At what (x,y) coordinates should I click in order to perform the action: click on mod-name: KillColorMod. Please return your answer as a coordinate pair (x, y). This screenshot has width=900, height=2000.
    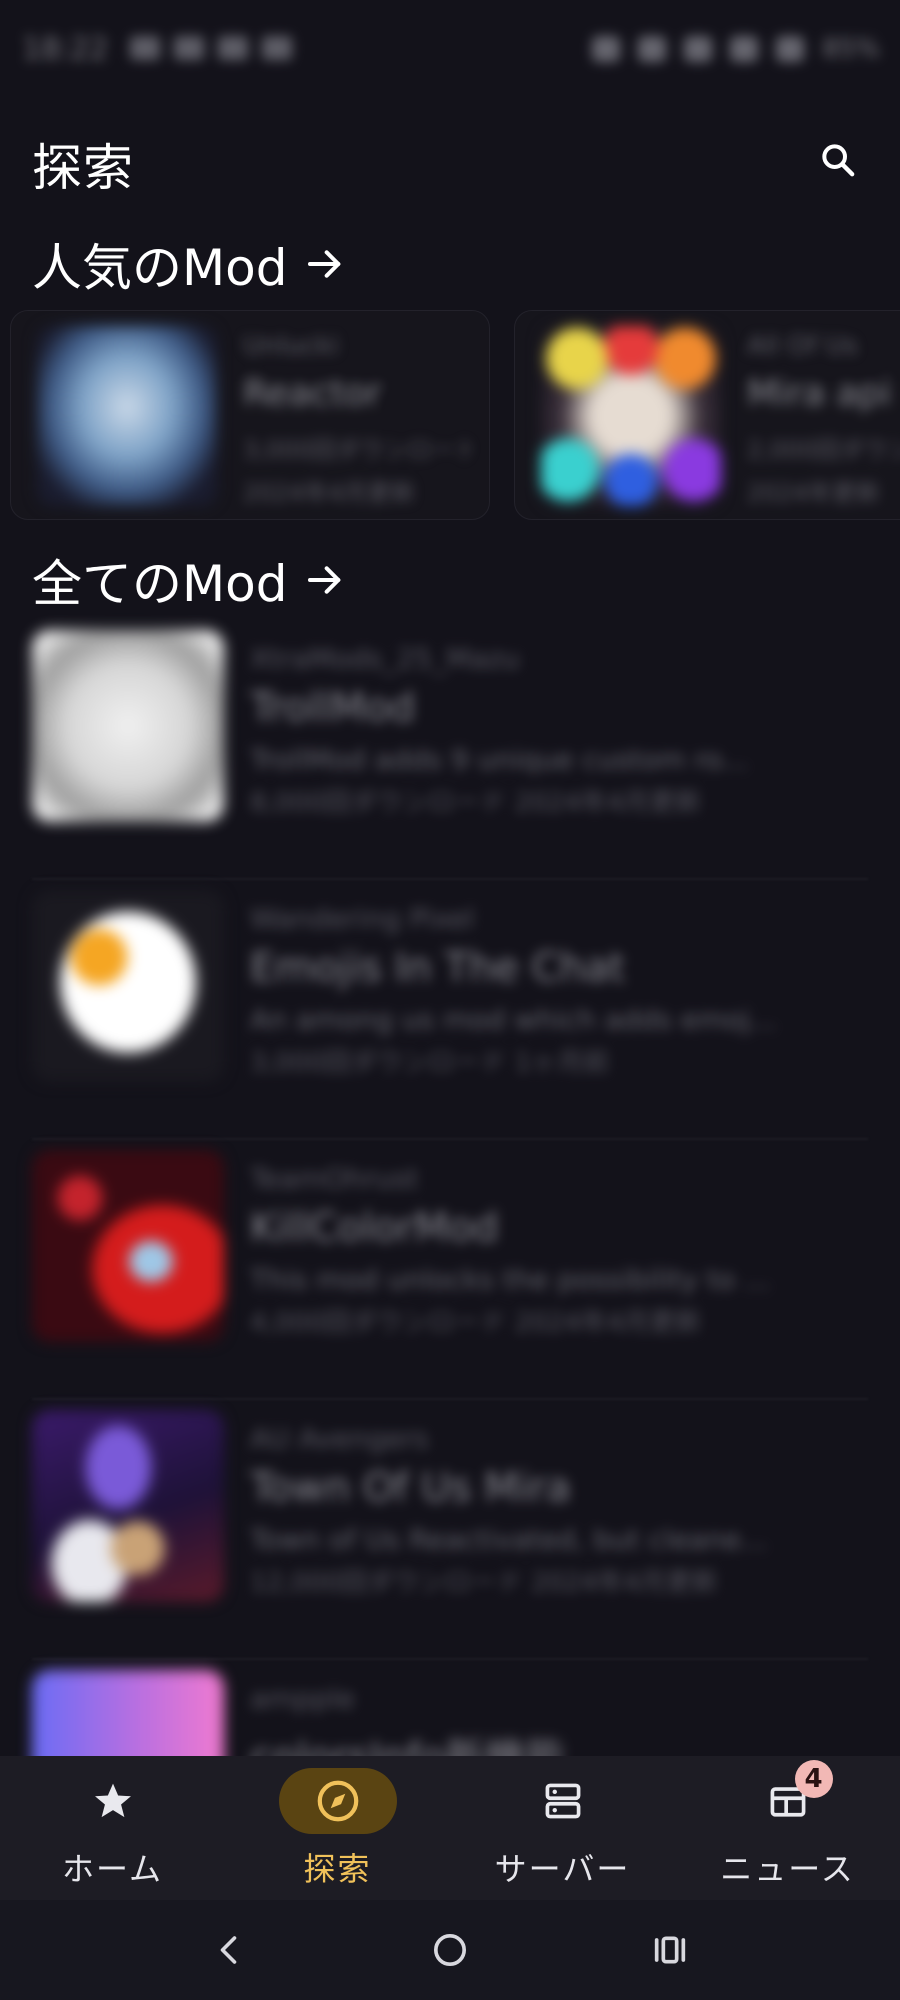
    Looking at the image, I should click on (374, 1228).